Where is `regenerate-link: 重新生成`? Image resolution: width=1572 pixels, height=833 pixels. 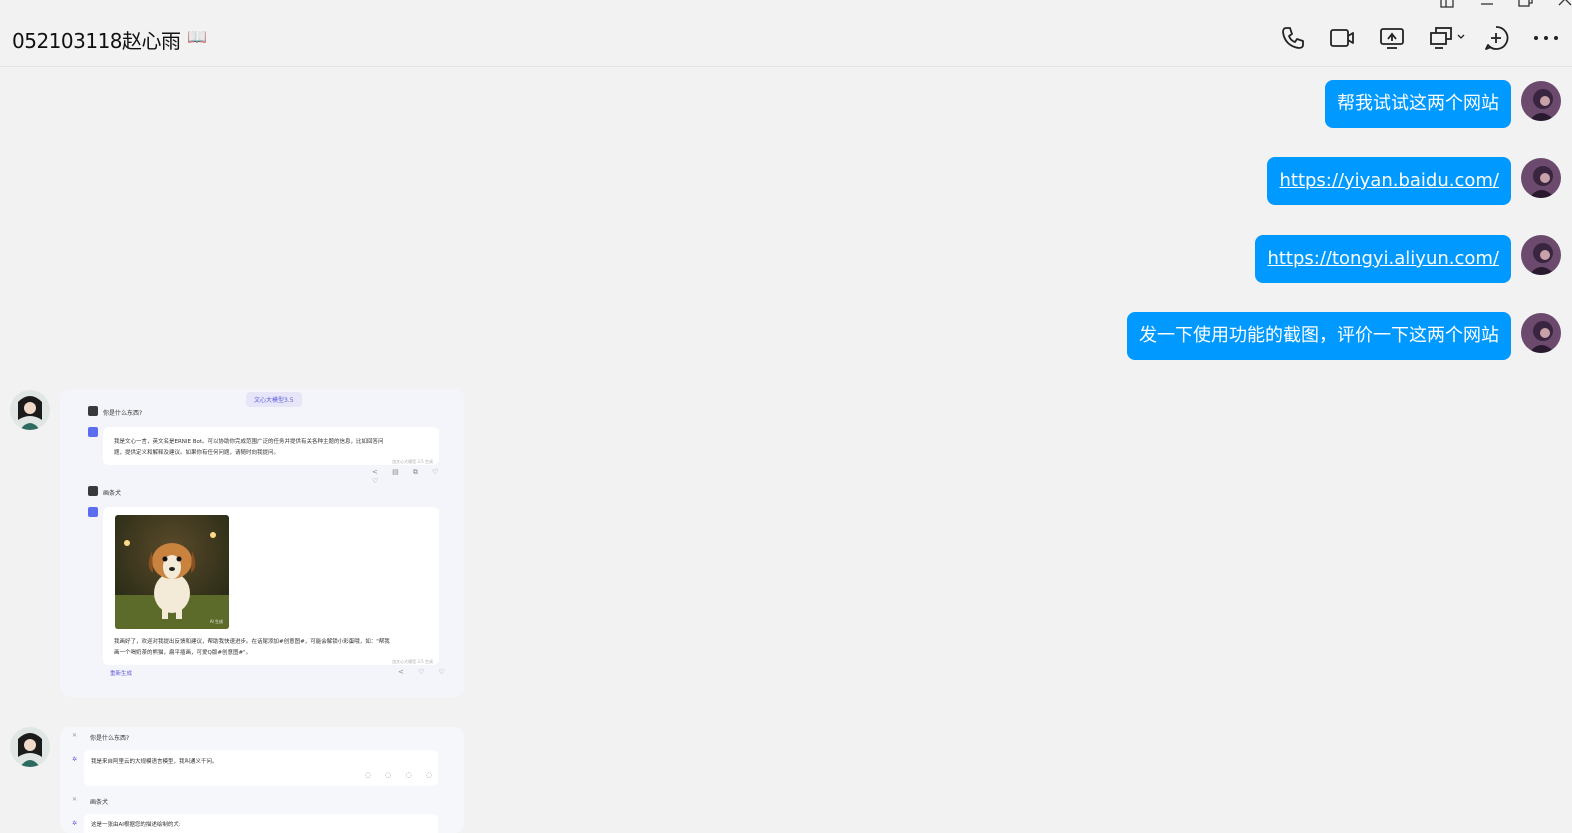 regenerate-link: 重新生成 is located at coordinates (121, 673).